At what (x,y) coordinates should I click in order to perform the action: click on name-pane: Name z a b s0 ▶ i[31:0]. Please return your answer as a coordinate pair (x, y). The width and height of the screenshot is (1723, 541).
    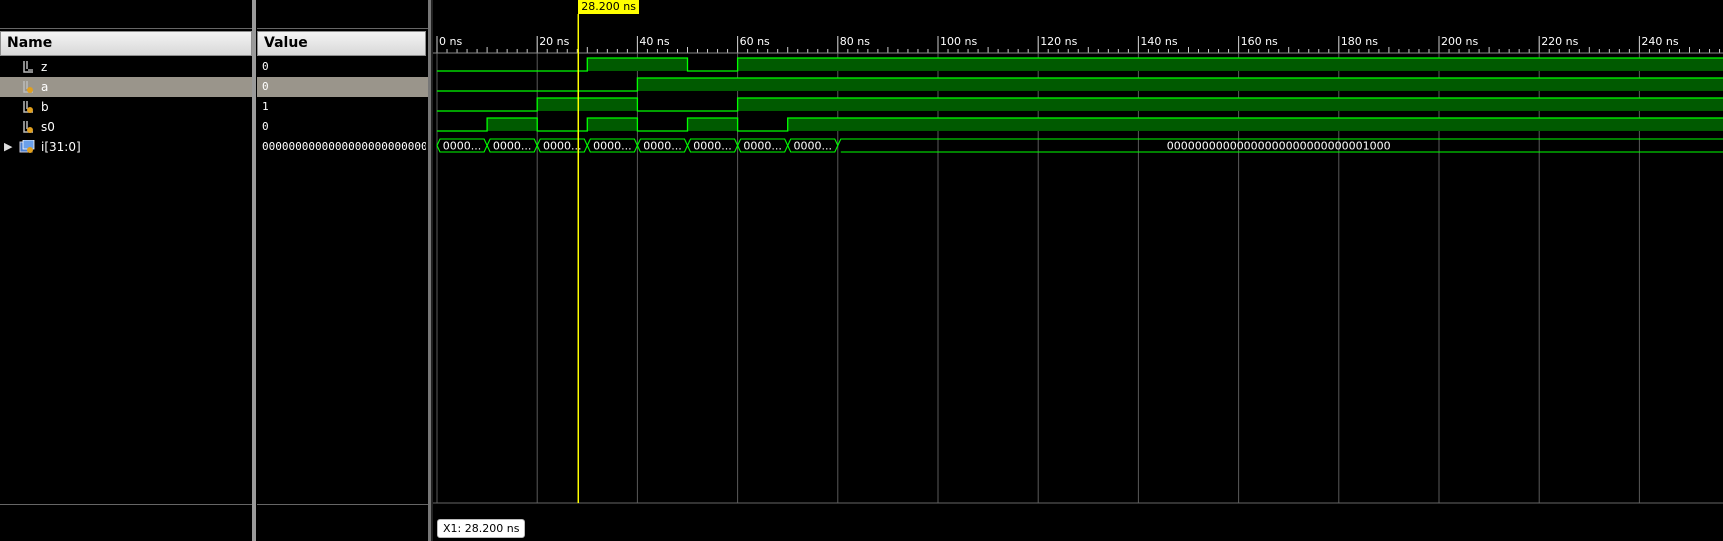
    Looking at the image, I should click on (126, 270).